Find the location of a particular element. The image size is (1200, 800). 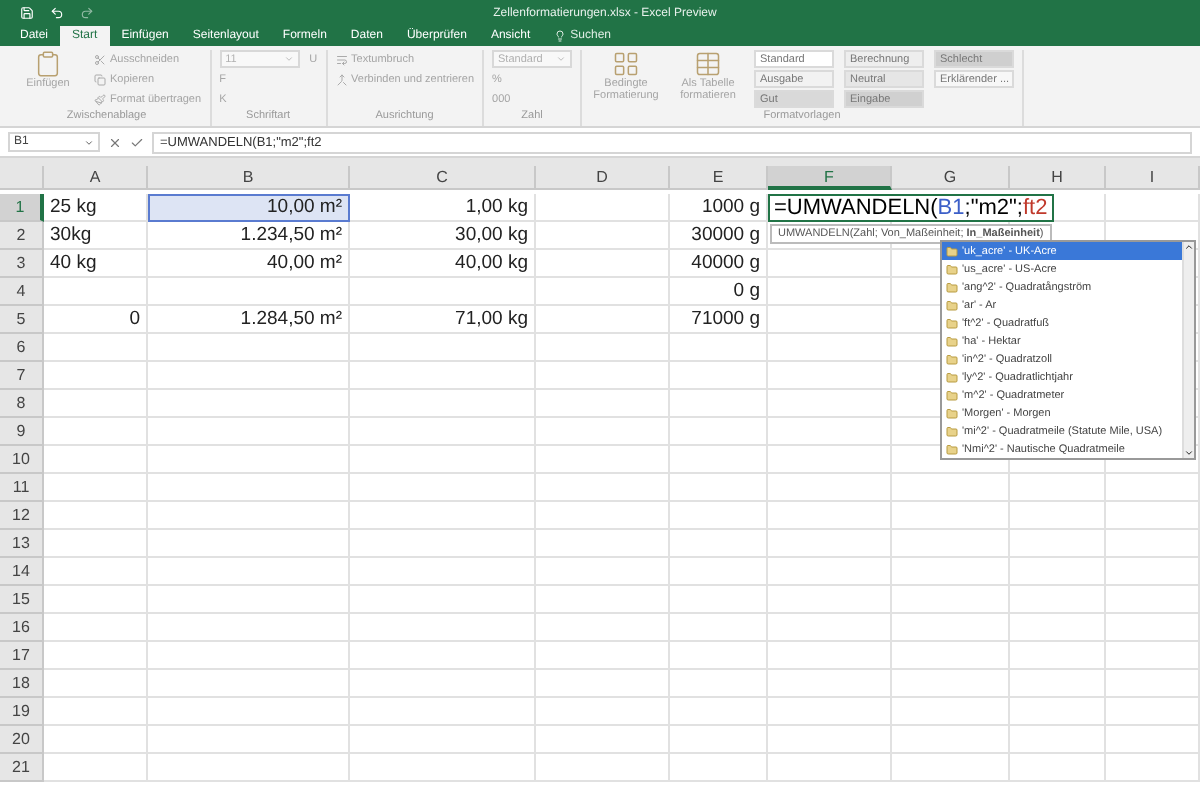

row-header: 4 is located at coordinates (22, 292).